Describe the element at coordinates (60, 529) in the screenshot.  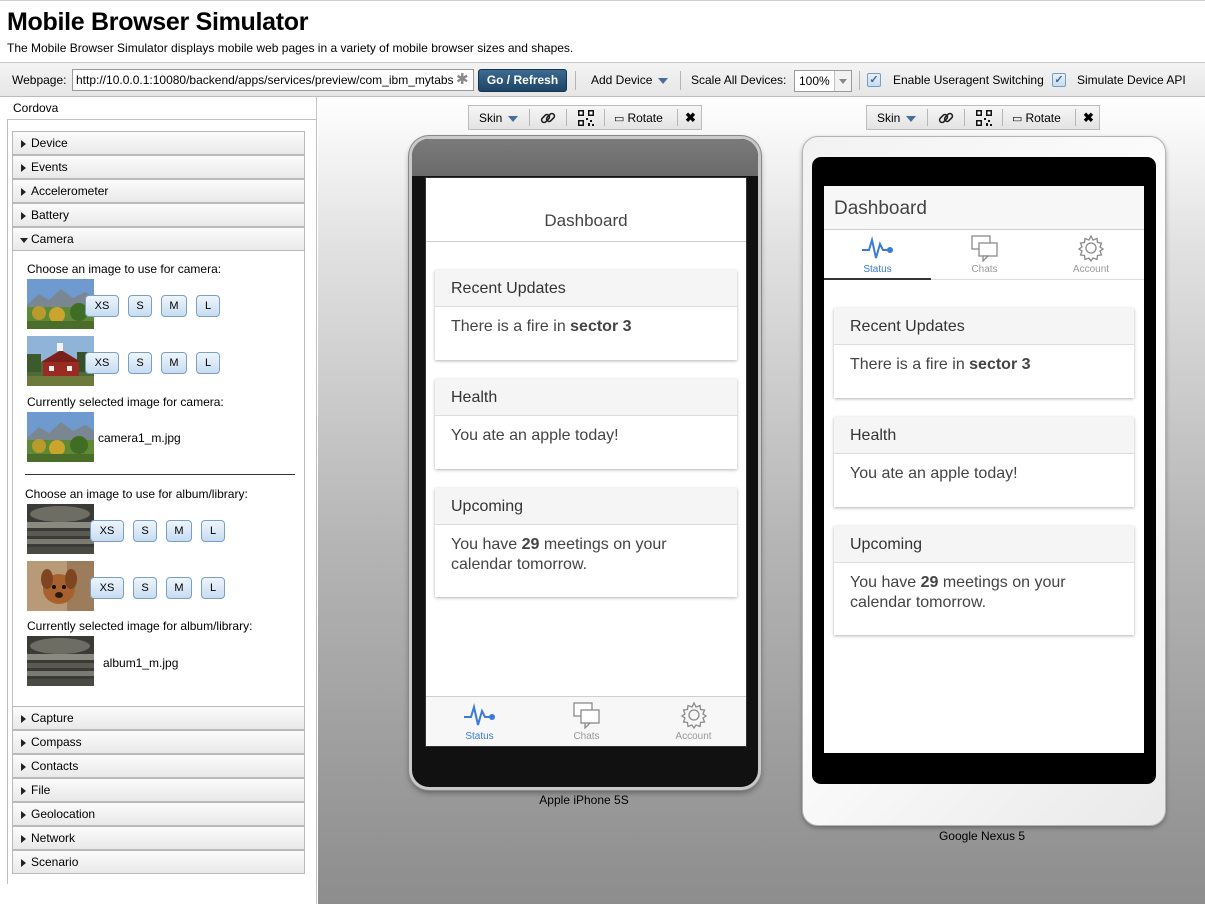
I see `album-option-crowd` at that location.